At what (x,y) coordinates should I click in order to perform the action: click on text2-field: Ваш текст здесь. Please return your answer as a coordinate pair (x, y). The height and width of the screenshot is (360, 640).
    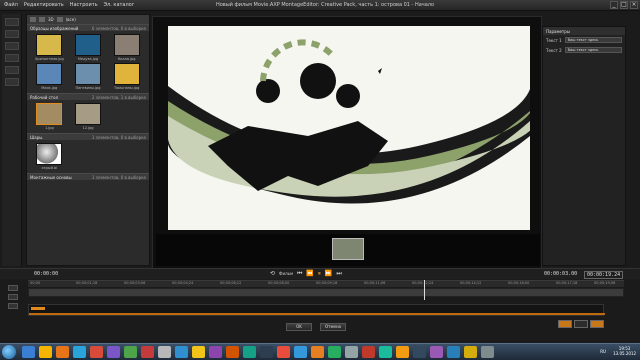
    Looking at the image, I should click on (593, 50).